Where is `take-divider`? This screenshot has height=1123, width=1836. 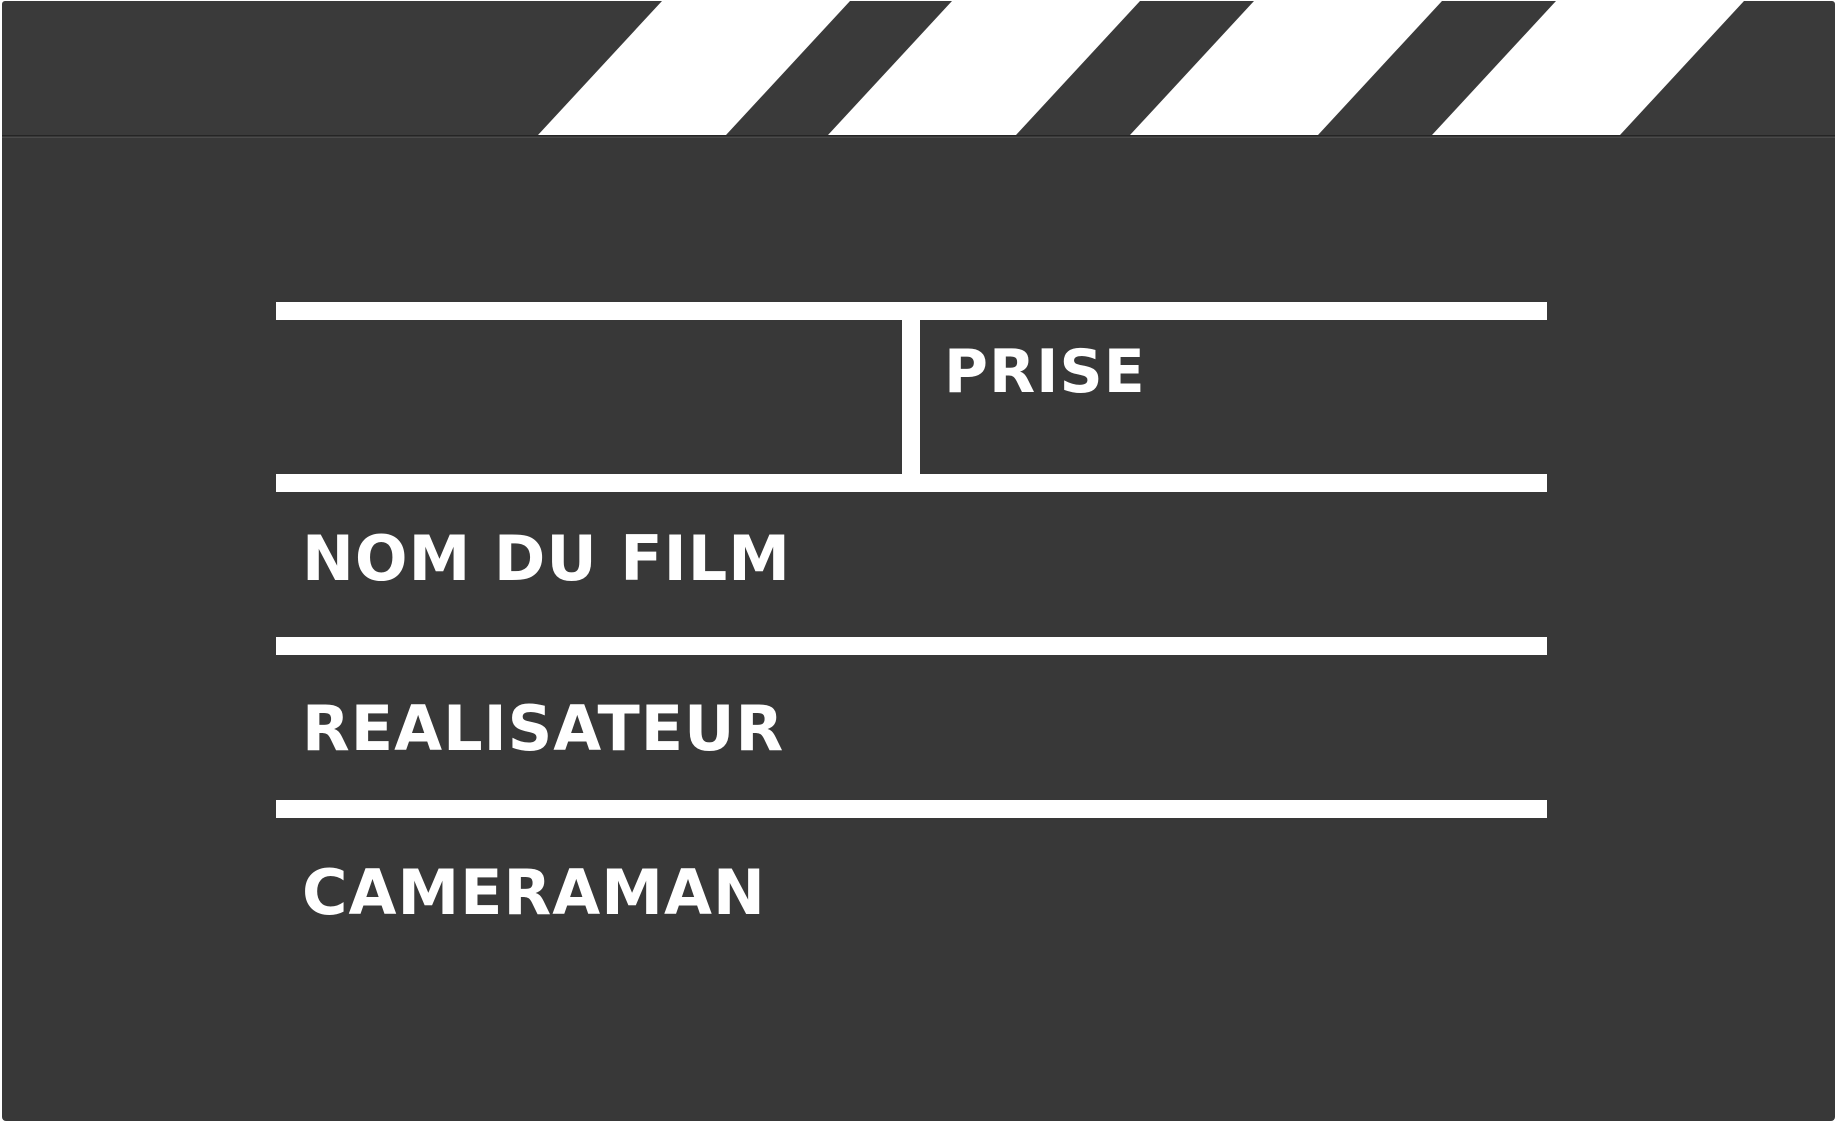 take-divider is located at coordinates (911, 388).